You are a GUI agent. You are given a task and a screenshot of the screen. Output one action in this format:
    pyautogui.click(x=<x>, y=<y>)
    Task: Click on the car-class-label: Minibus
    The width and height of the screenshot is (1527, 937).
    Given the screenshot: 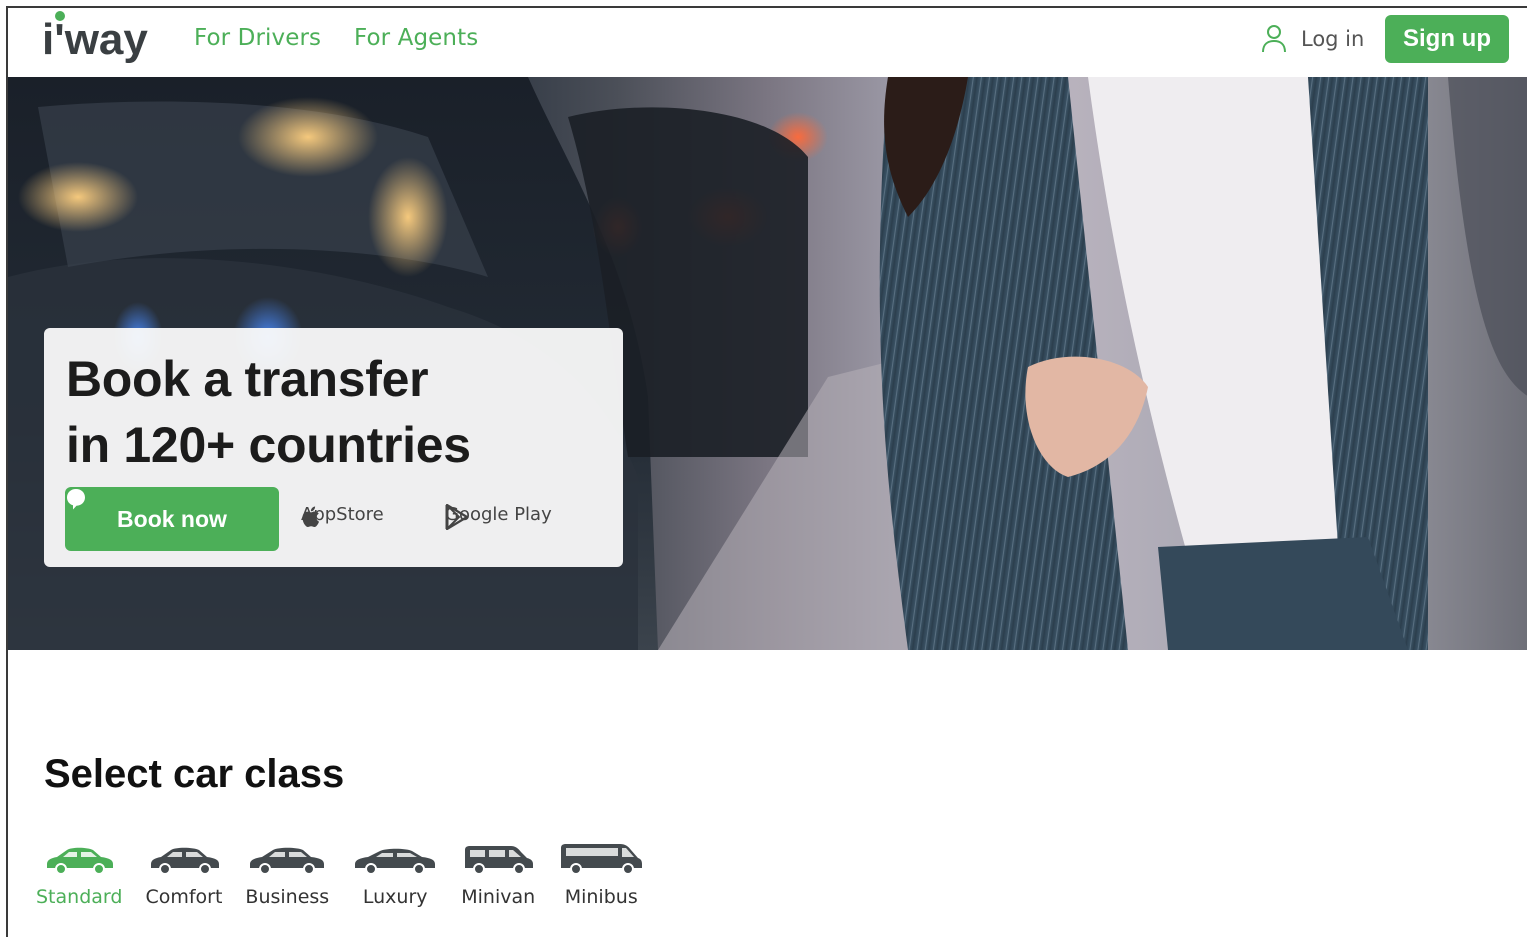 What is the action you would take?
    pyautogui.click(x=601, y=897)
    